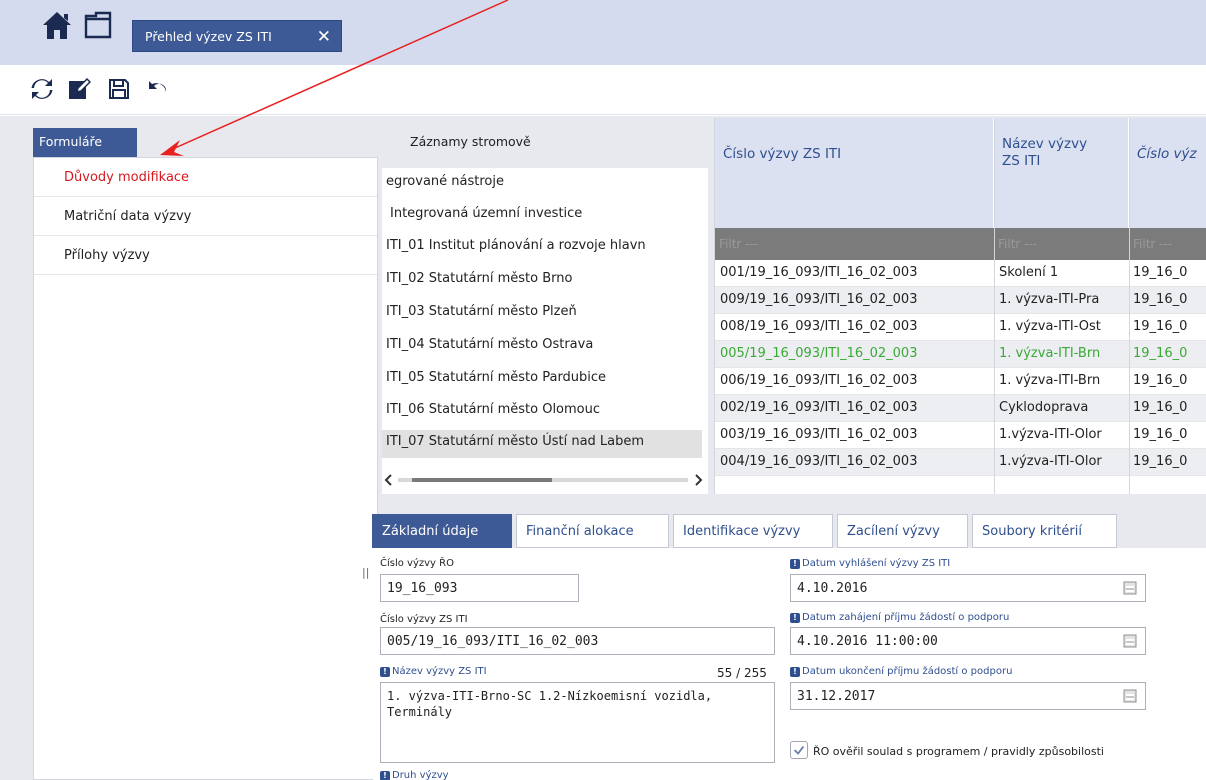  Describe the element at coordinates (960, 244) in the screenshot. I see `grid-filter-row: Filtr --- Filtr --- Filtr ---` at that location.